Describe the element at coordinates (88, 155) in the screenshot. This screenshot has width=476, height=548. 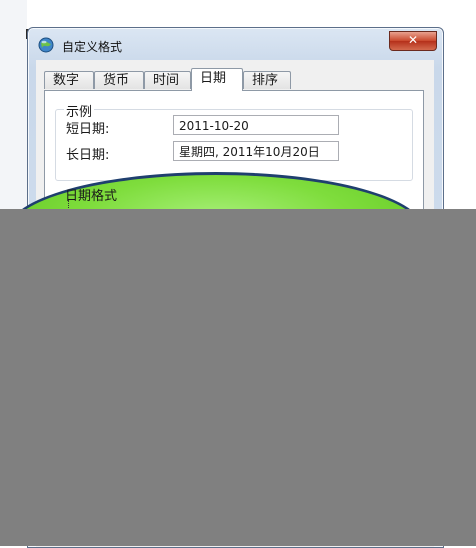
I see `long-date-label: 长日期:` at that location.